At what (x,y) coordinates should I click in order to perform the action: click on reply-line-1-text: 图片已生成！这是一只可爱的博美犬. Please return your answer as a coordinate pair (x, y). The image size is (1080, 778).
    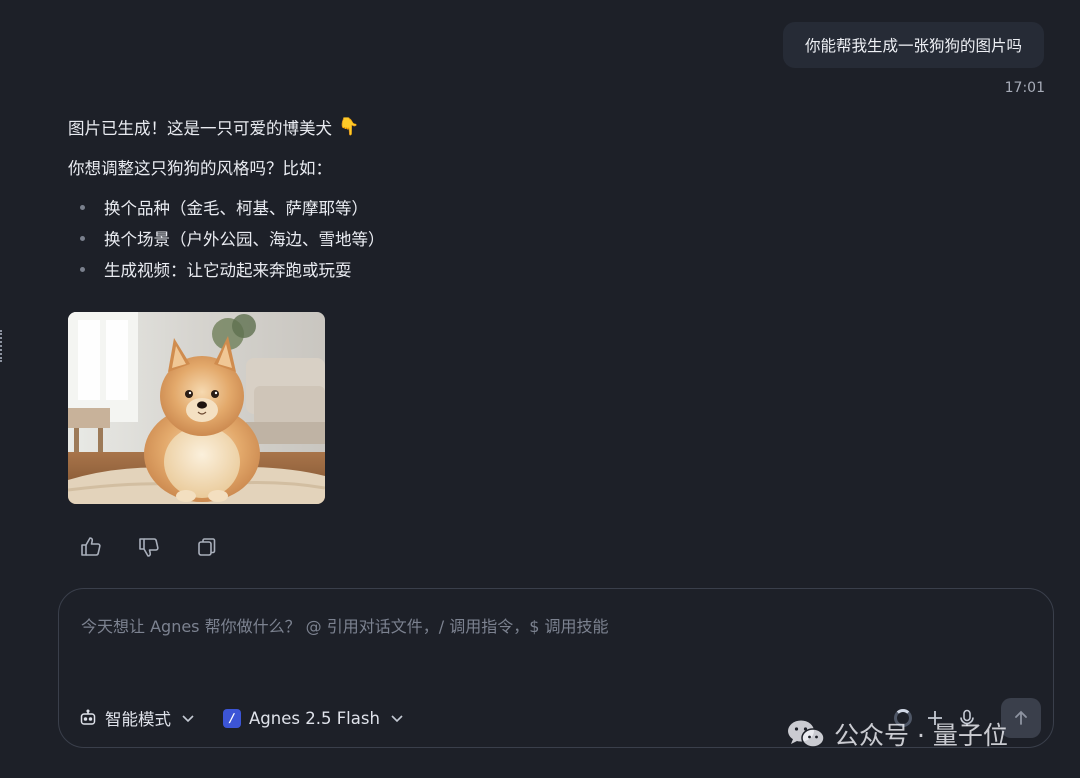
    Looking at the image, I should click on (200, 128).